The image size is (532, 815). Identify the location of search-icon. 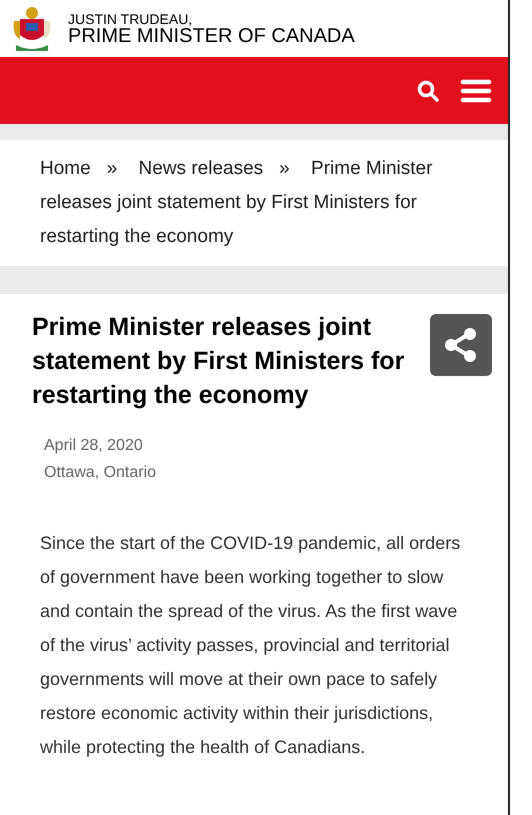
(428, 90).